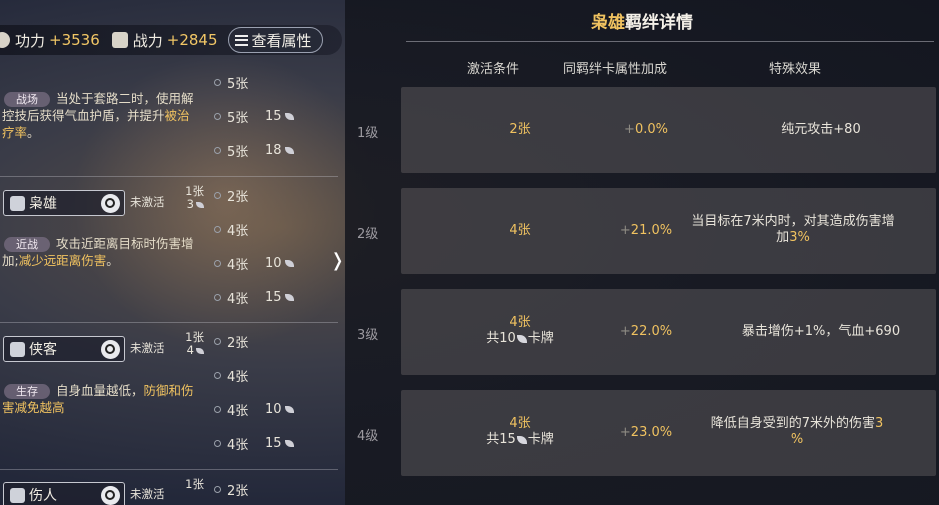  What do you see at coordinates (269, 82) in the screenshot?
I see `tier-row: 5张` at bounding box center [269, 82].